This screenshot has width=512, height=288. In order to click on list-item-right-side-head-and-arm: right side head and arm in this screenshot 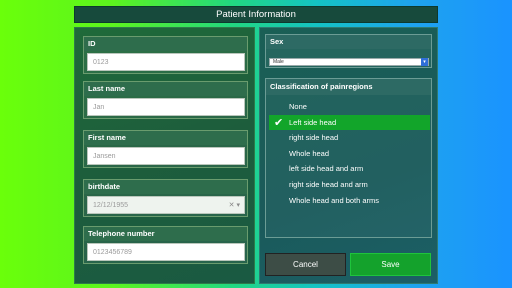, I will do `click(349, 185)`.